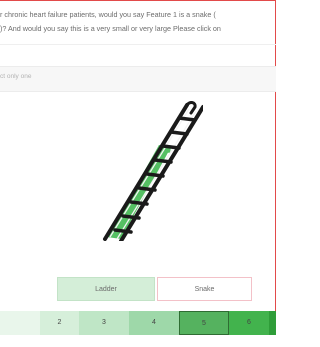 Image resolution: width=320 pixels, height=347 pixels. I want to click on scale-cell-4: 4, so click(154, 323).